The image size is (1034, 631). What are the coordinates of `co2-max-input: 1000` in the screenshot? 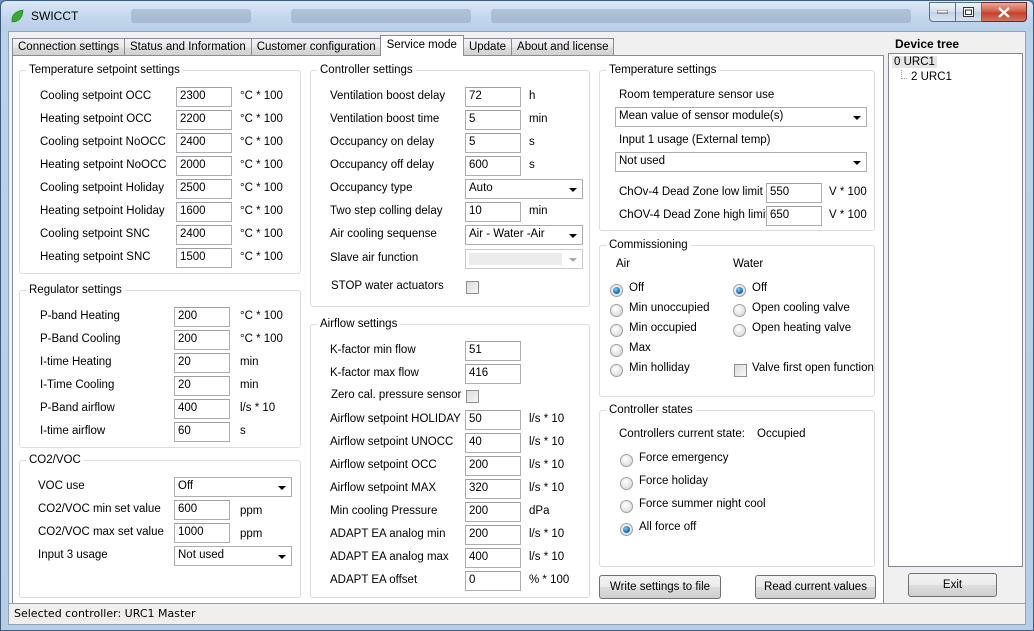 It's located at (202, 533).